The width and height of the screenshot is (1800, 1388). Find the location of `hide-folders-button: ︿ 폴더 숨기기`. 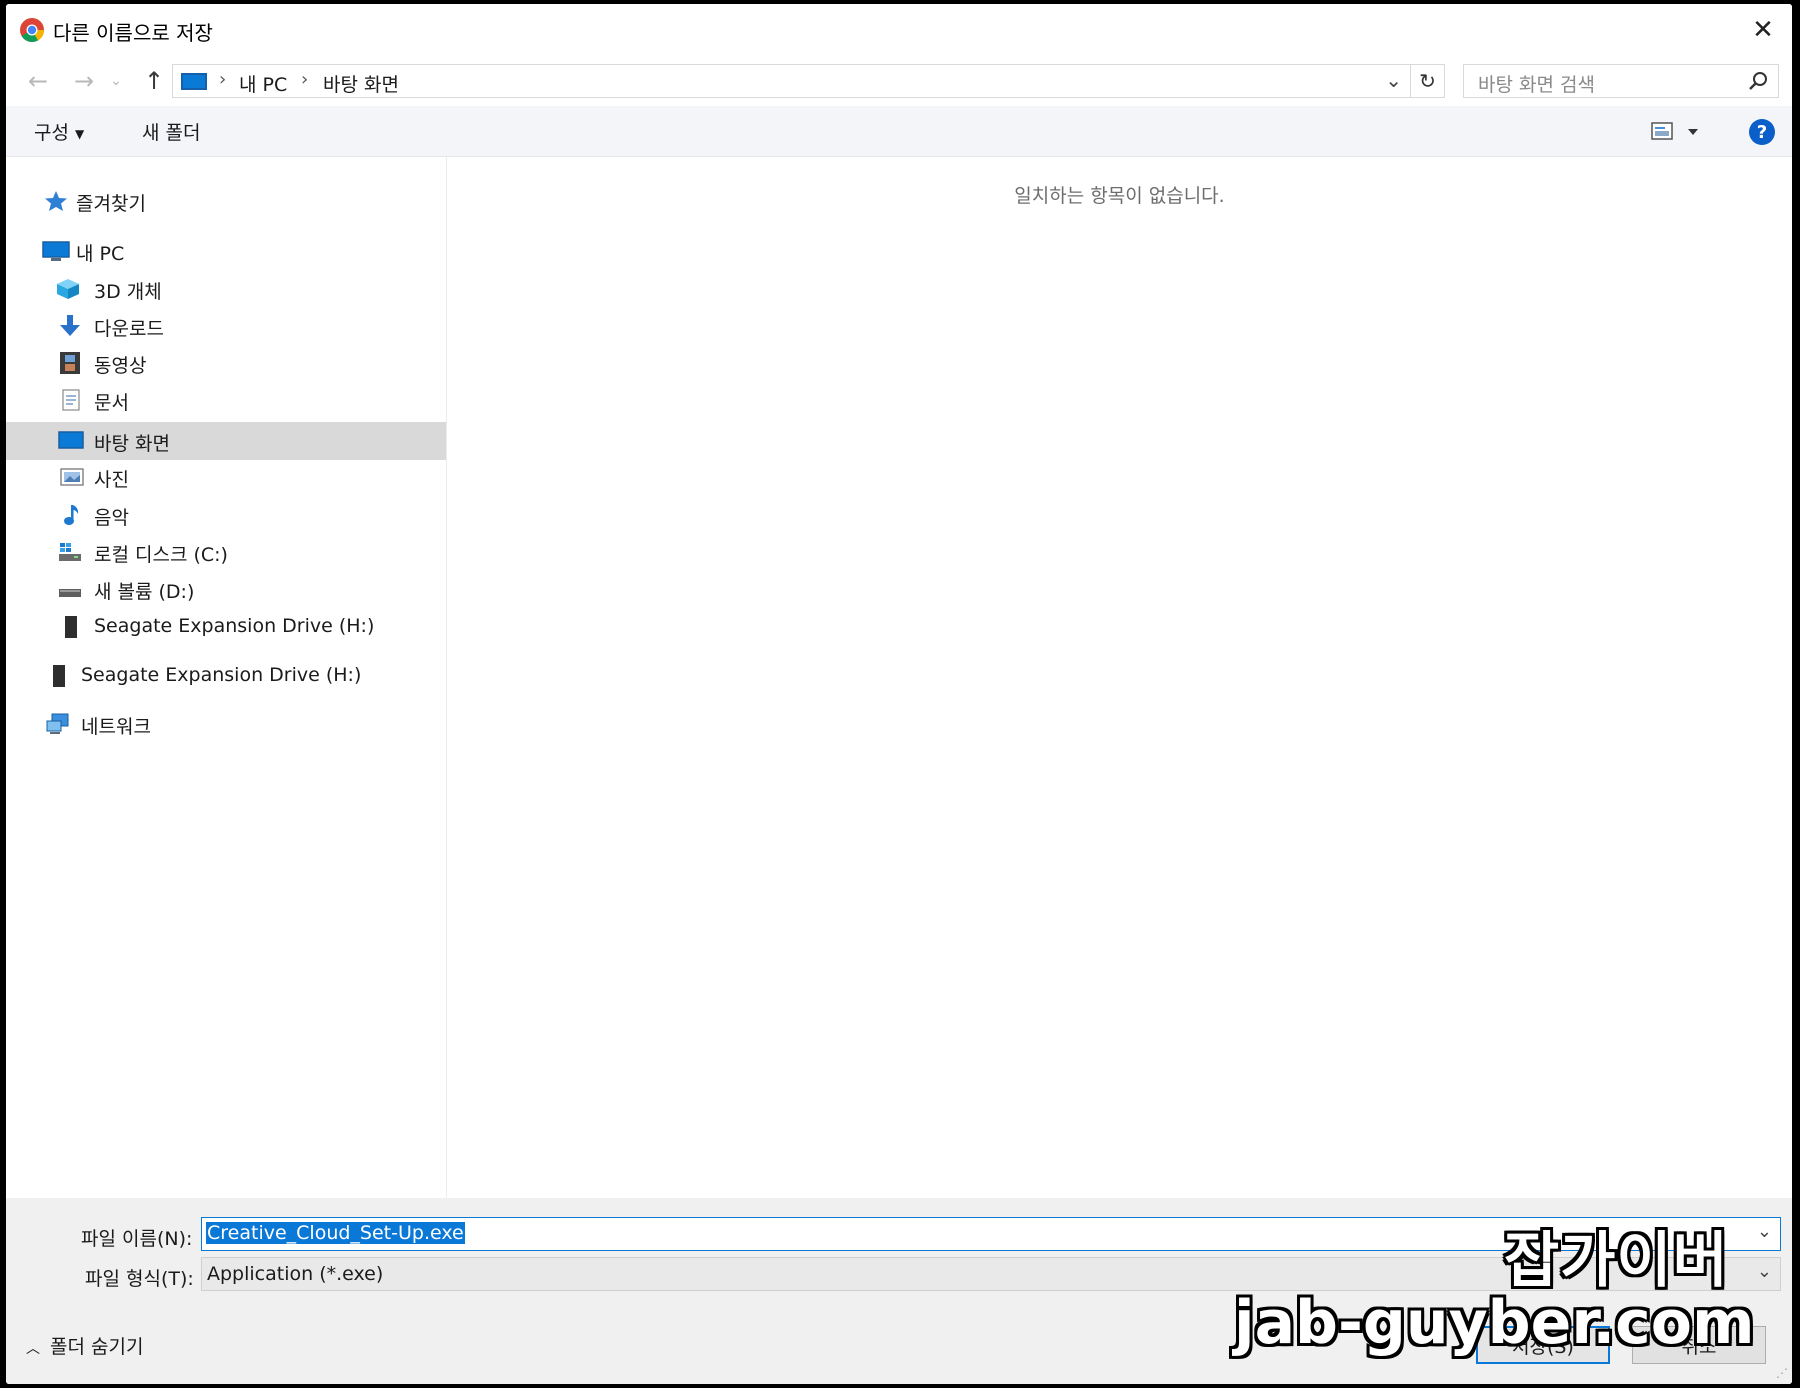

hide-folders-button: ︿ 폴더 숨기기 is located at coordinates (84, 1345).